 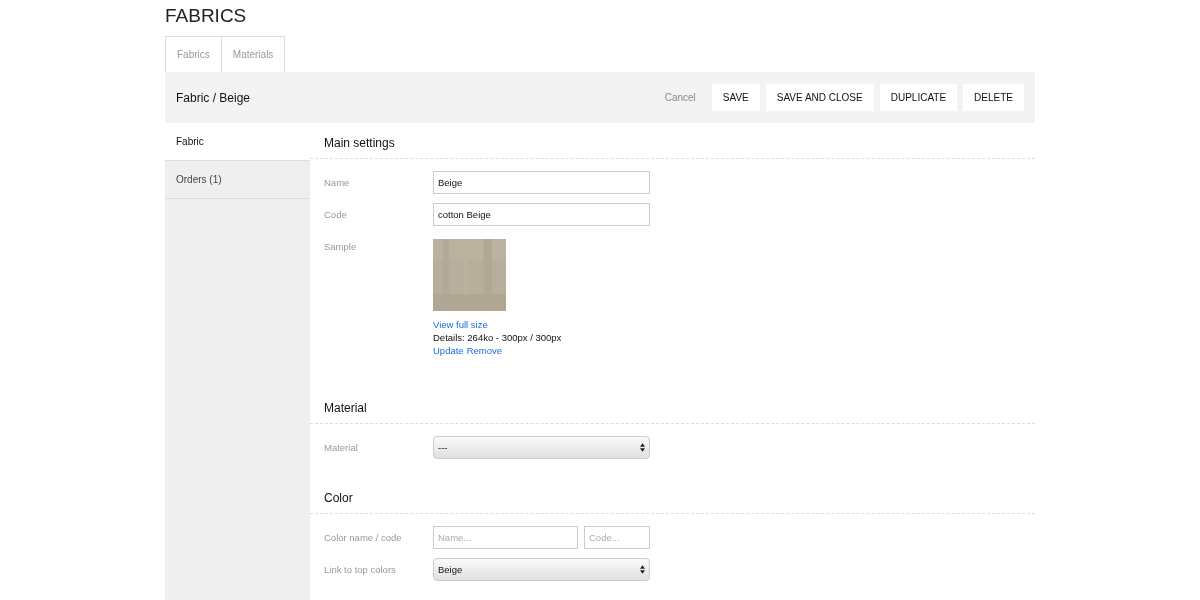 What do you see at coordinates (341, 246) in the screenshot?
I see `field-label: Sample` at bounding box center [341, 246].